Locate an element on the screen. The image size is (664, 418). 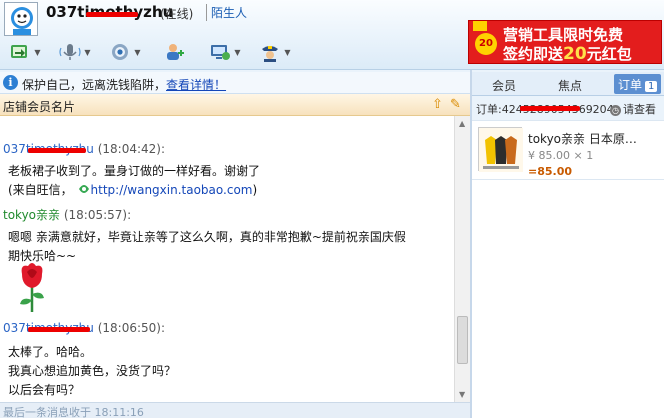
message-text: 老板裙子收到了。量身订做的一样好看。谢谢了 is located at coordinates (134, 171).